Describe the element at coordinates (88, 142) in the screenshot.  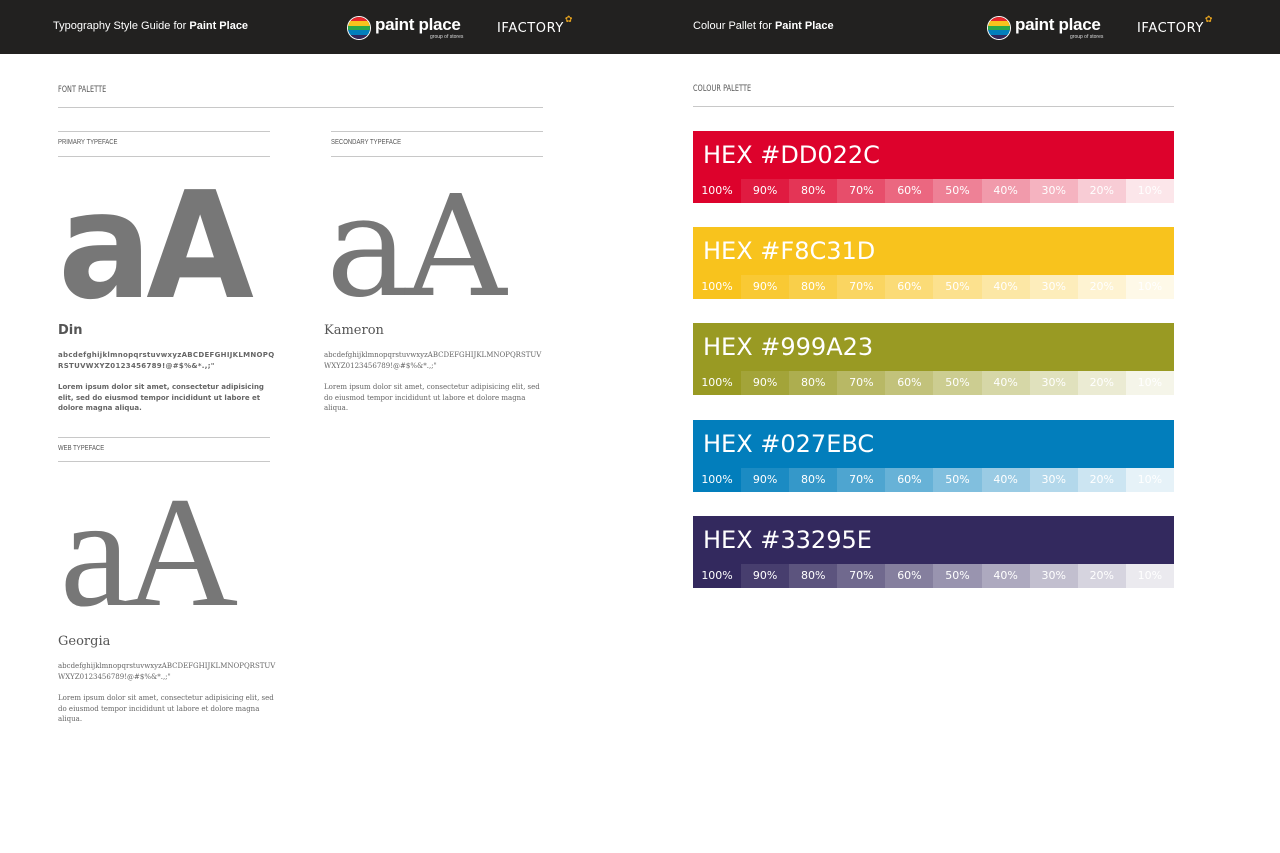
I see `primary-typeface-label: PRIMARY TYPEFACE` at that location.